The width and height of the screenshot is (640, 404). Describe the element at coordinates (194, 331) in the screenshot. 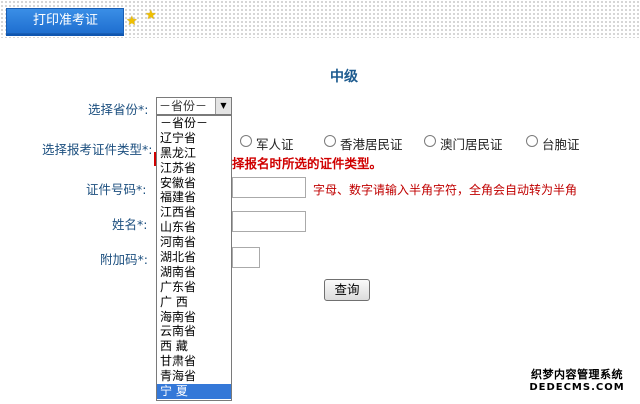

I see `province-option: 云南省` at that location.